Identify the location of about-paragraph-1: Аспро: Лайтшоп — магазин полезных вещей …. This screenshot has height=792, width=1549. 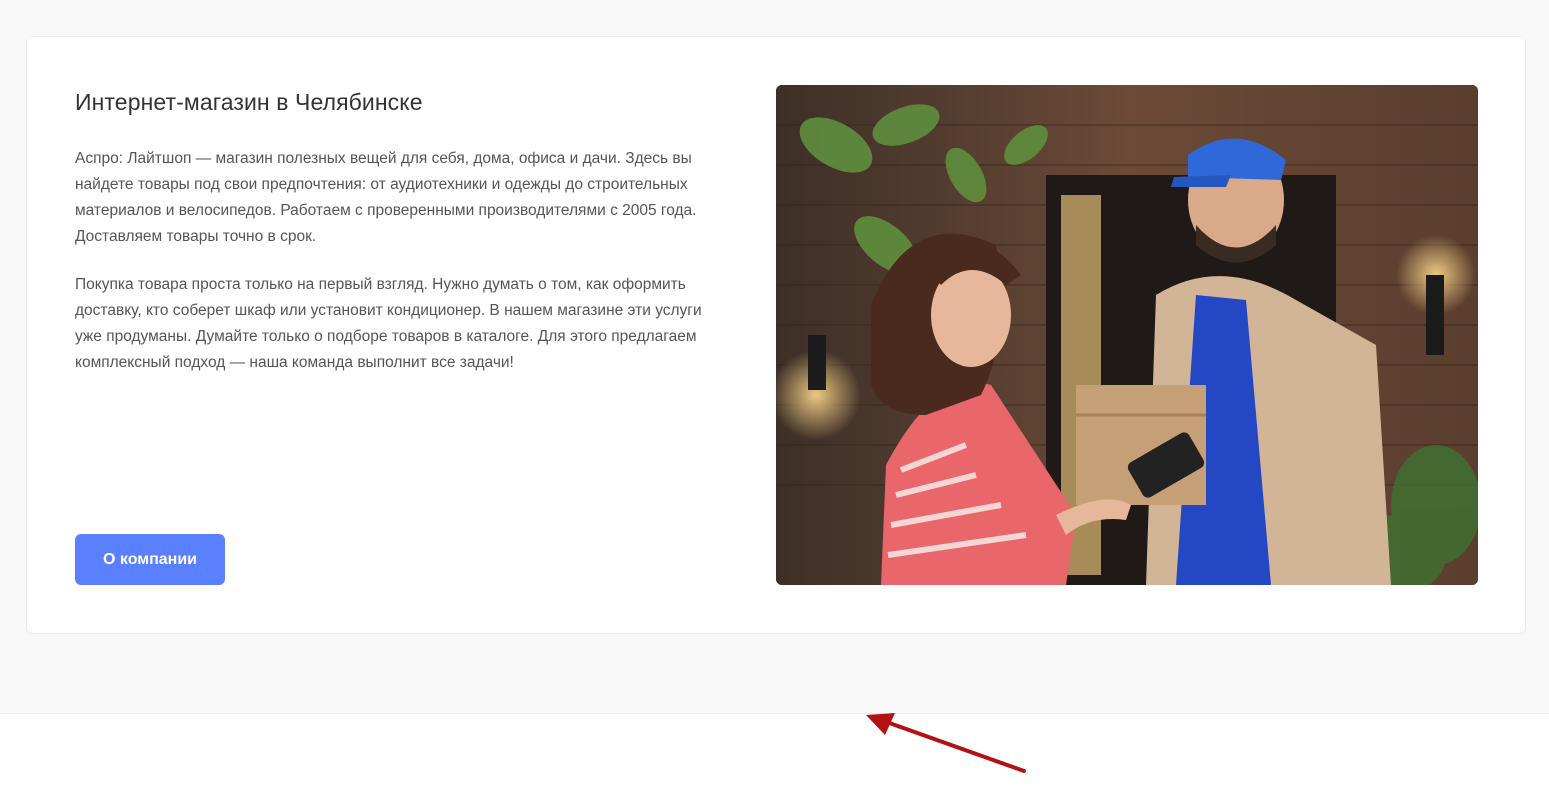
(386, 197).